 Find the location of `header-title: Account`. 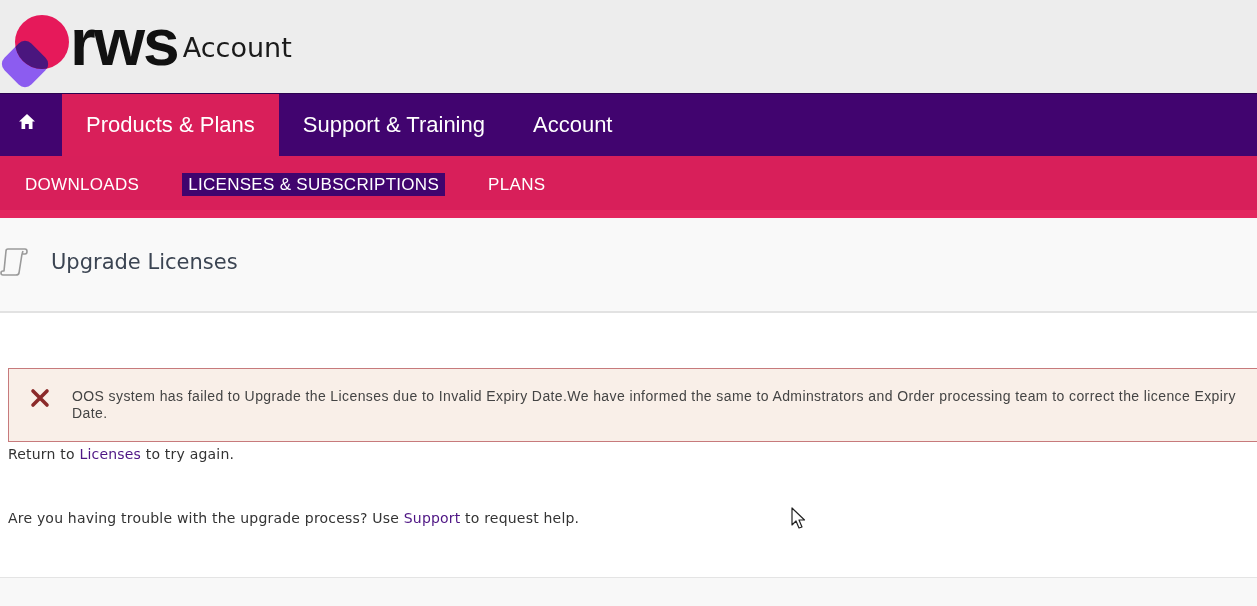

header-title: Account is located at coordinates (237, 48).